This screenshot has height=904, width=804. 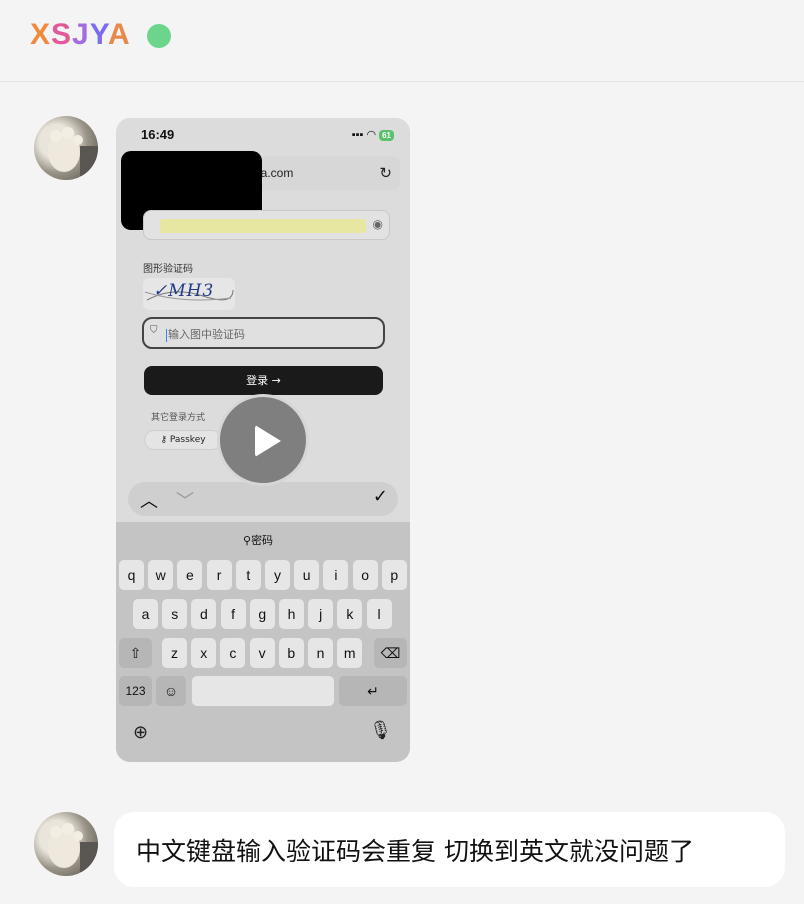 I want to click on shield-icon: ⛉, so click(x=154, y=330).